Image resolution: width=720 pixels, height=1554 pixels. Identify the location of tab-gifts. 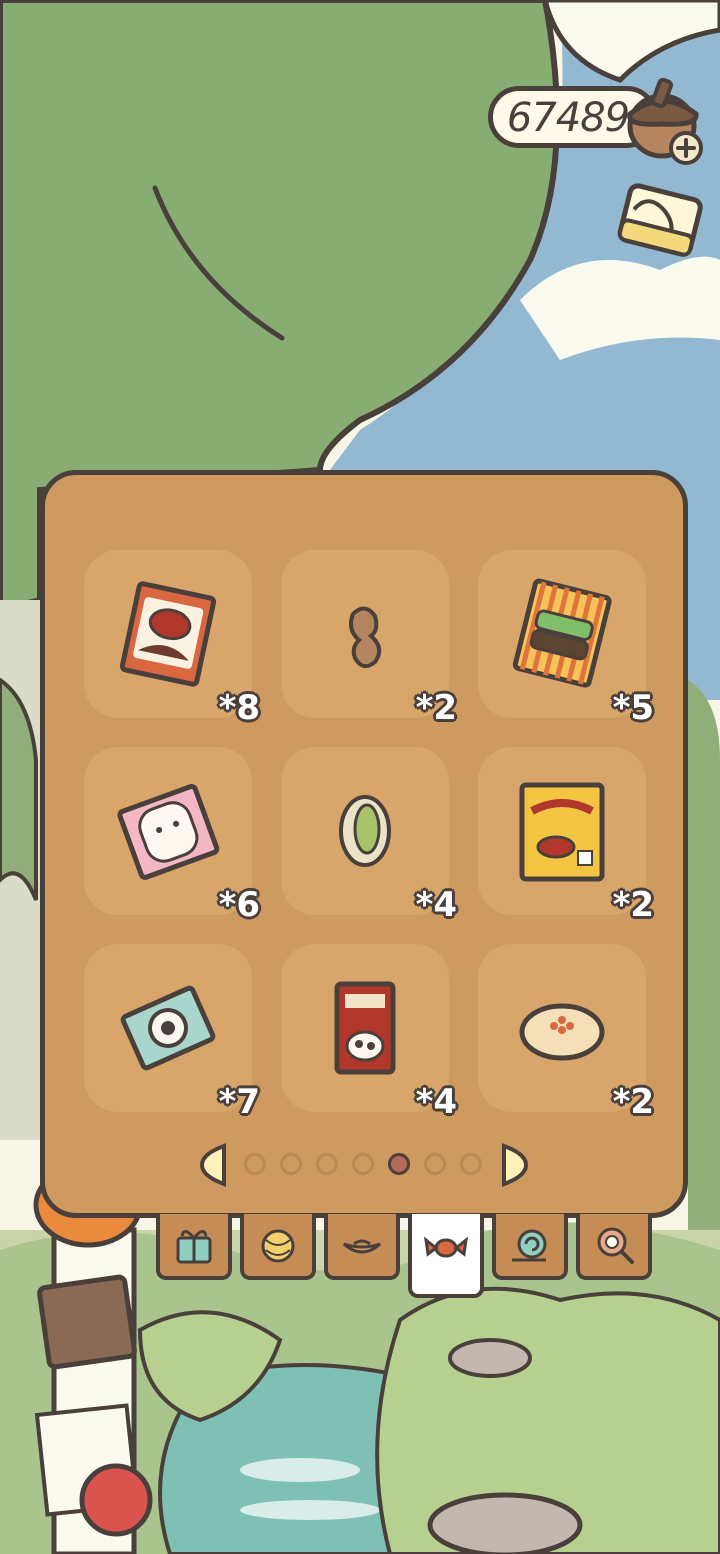
(194, 1247).